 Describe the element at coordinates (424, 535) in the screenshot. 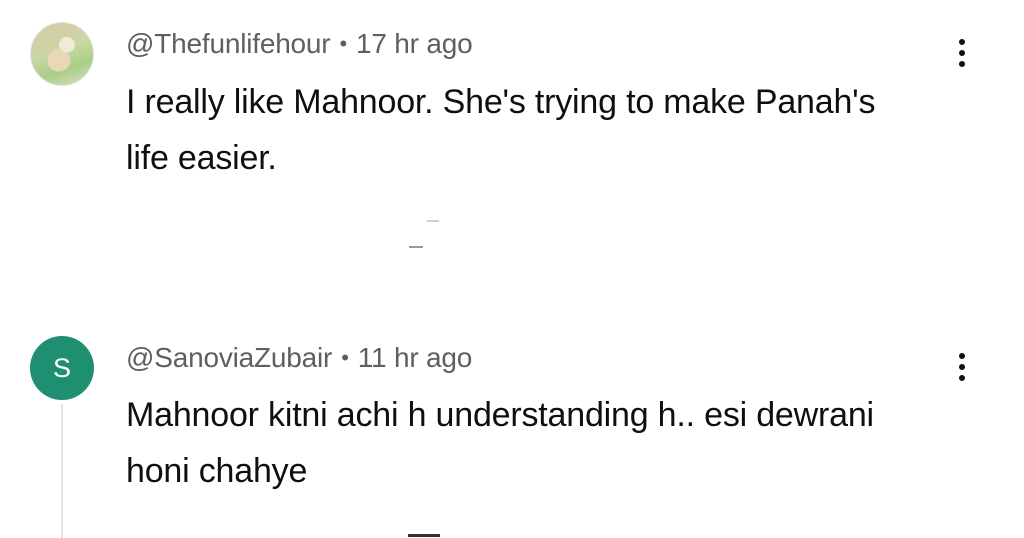

I see `scroll-indicator` at that location.